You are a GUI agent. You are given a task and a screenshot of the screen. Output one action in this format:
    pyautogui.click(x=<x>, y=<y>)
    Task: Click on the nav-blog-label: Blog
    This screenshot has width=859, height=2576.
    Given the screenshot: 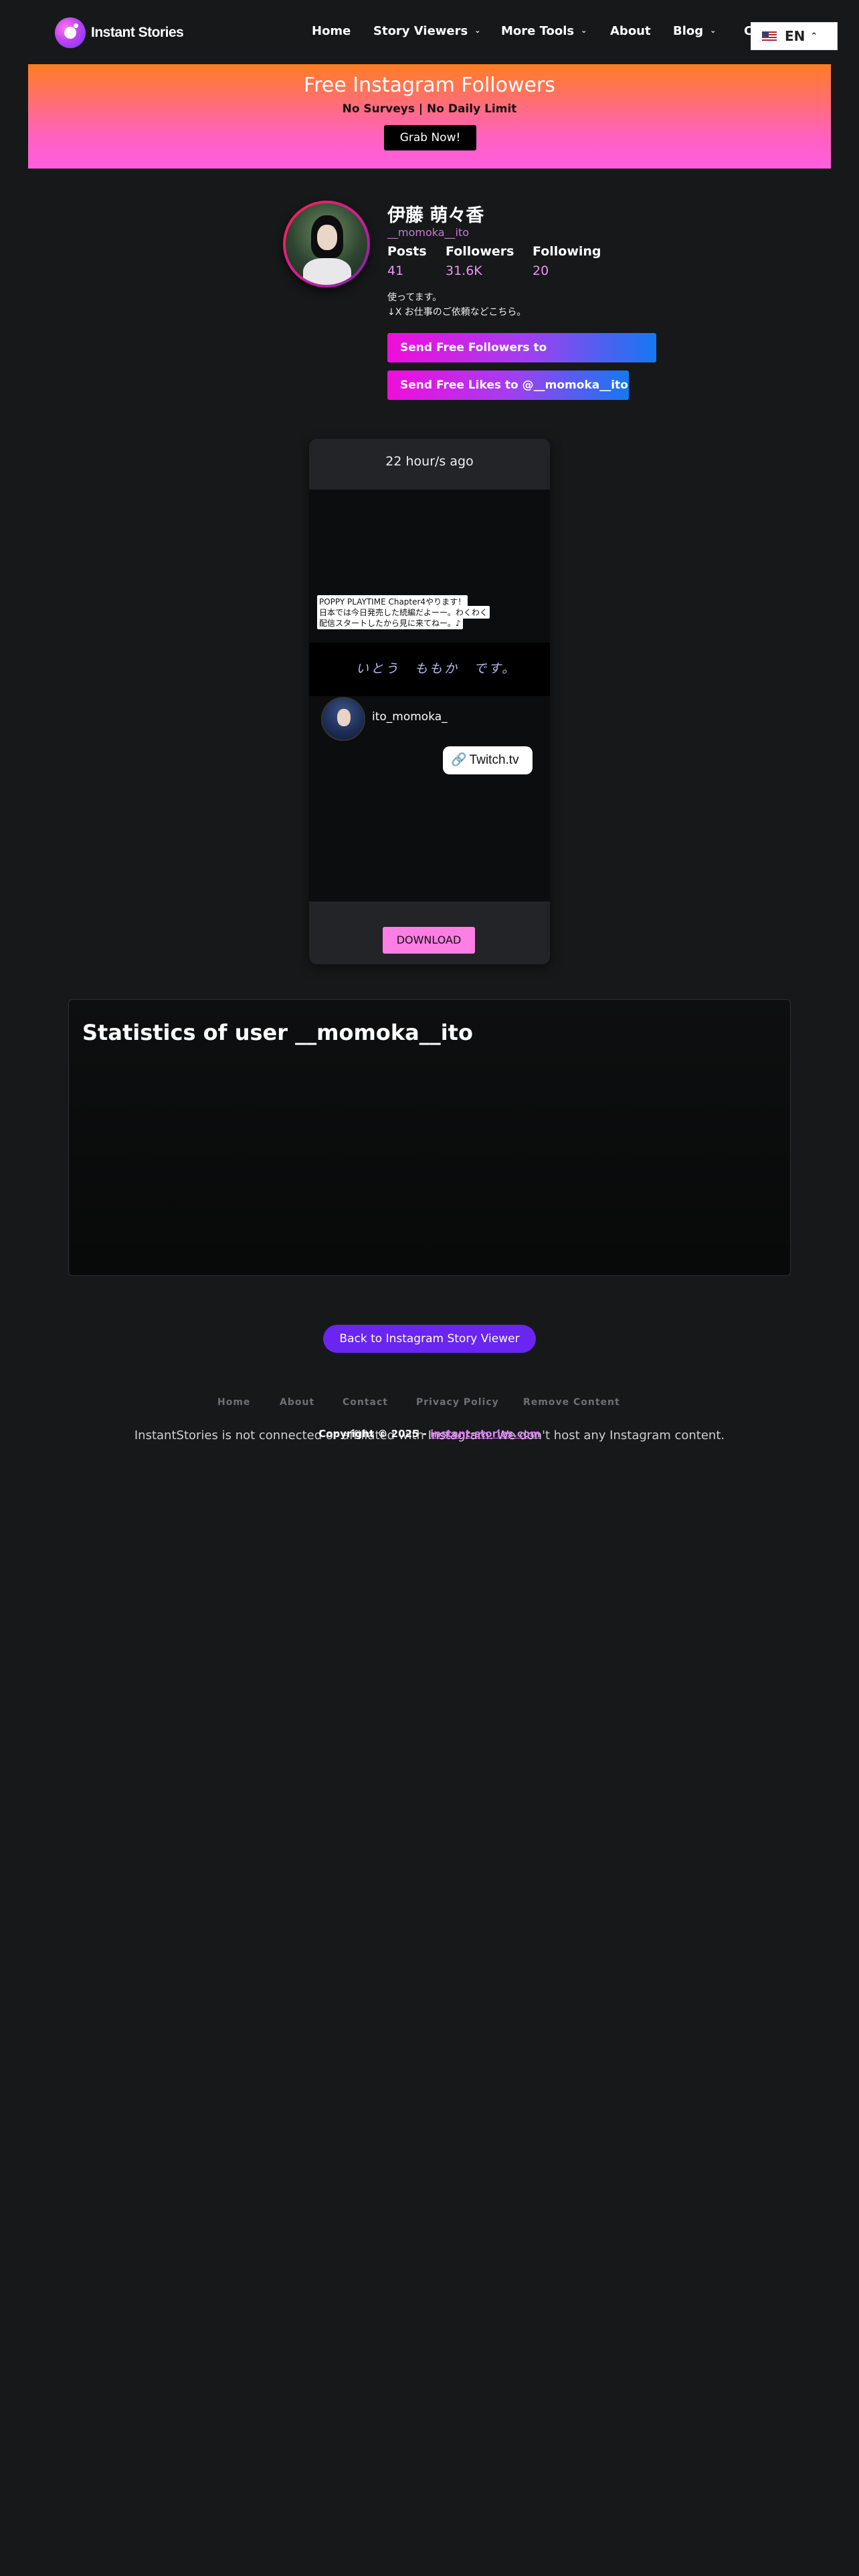 What is the action you would take?
    pyautogui.click(x=688, y=31)
    